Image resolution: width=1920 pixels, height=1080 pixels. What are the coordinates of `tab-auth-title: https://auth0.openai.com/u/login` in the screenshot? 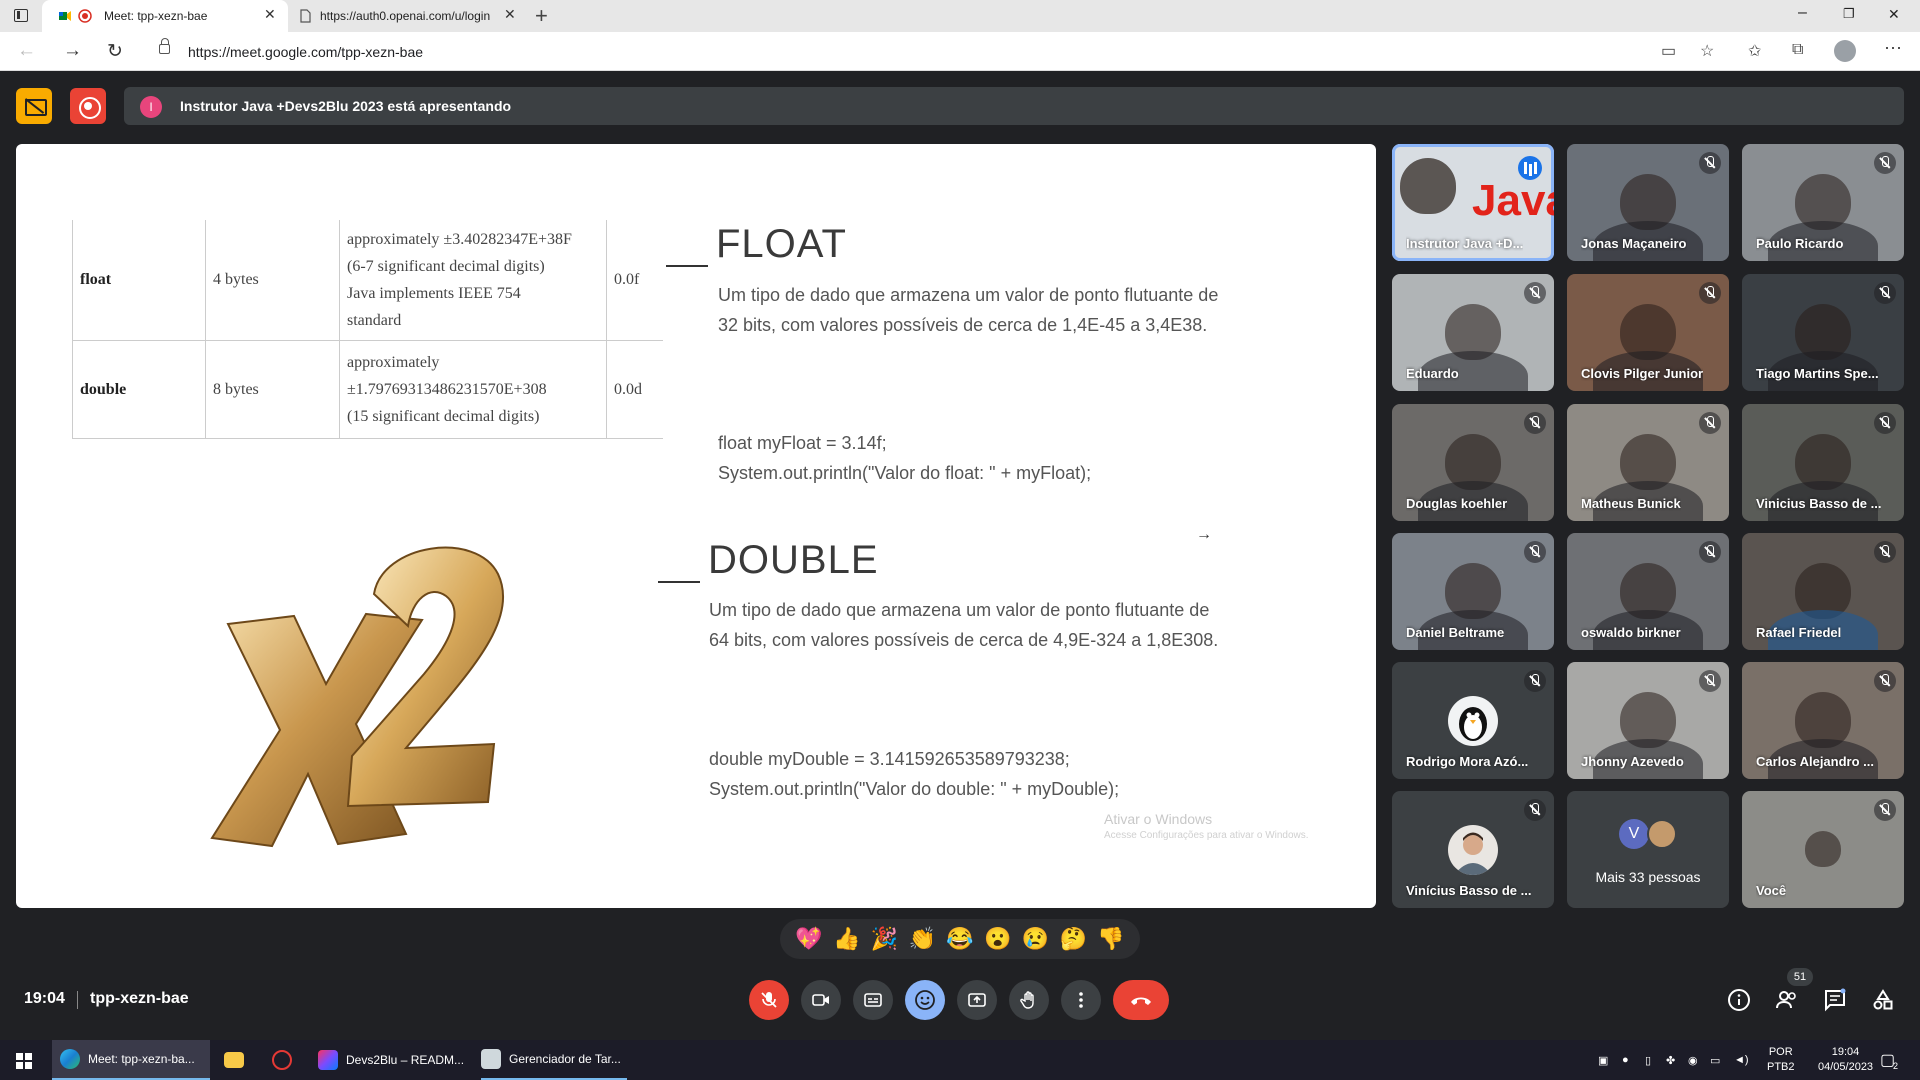 It's located at (405, 16).